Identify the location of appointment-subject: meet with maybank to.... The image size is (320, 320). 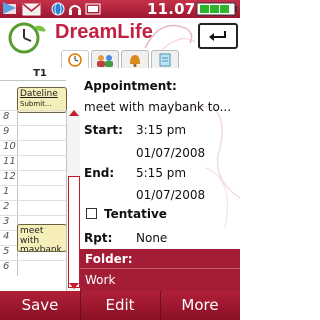
(157, 107).